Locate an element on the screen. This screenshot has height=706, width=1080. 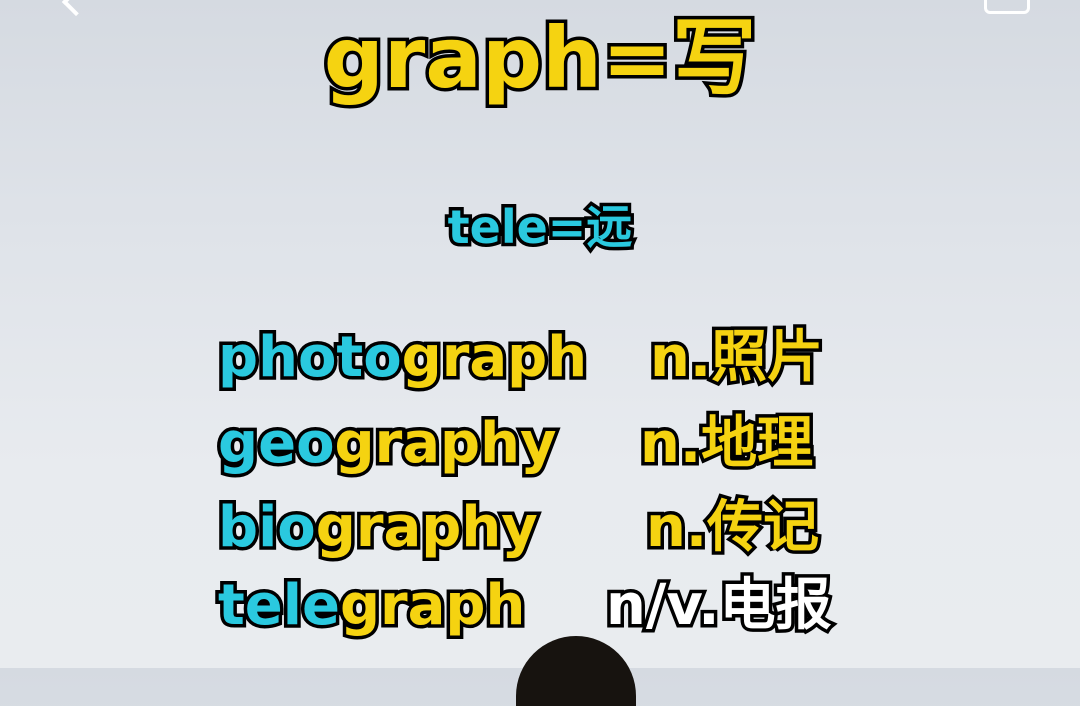
page-title: graph=写 is located at coordinates (540, 58).